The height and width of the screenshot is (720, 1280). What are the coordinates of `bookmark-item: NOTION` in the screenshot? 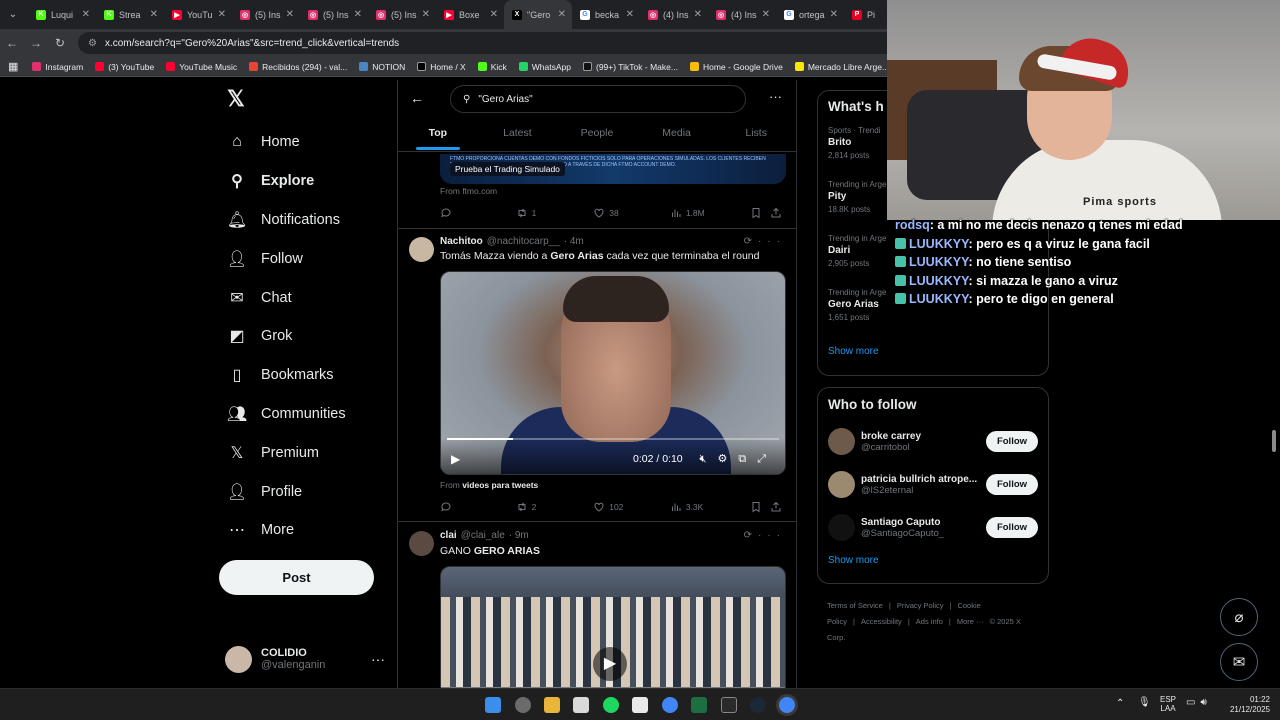 It's located at (382, 67).